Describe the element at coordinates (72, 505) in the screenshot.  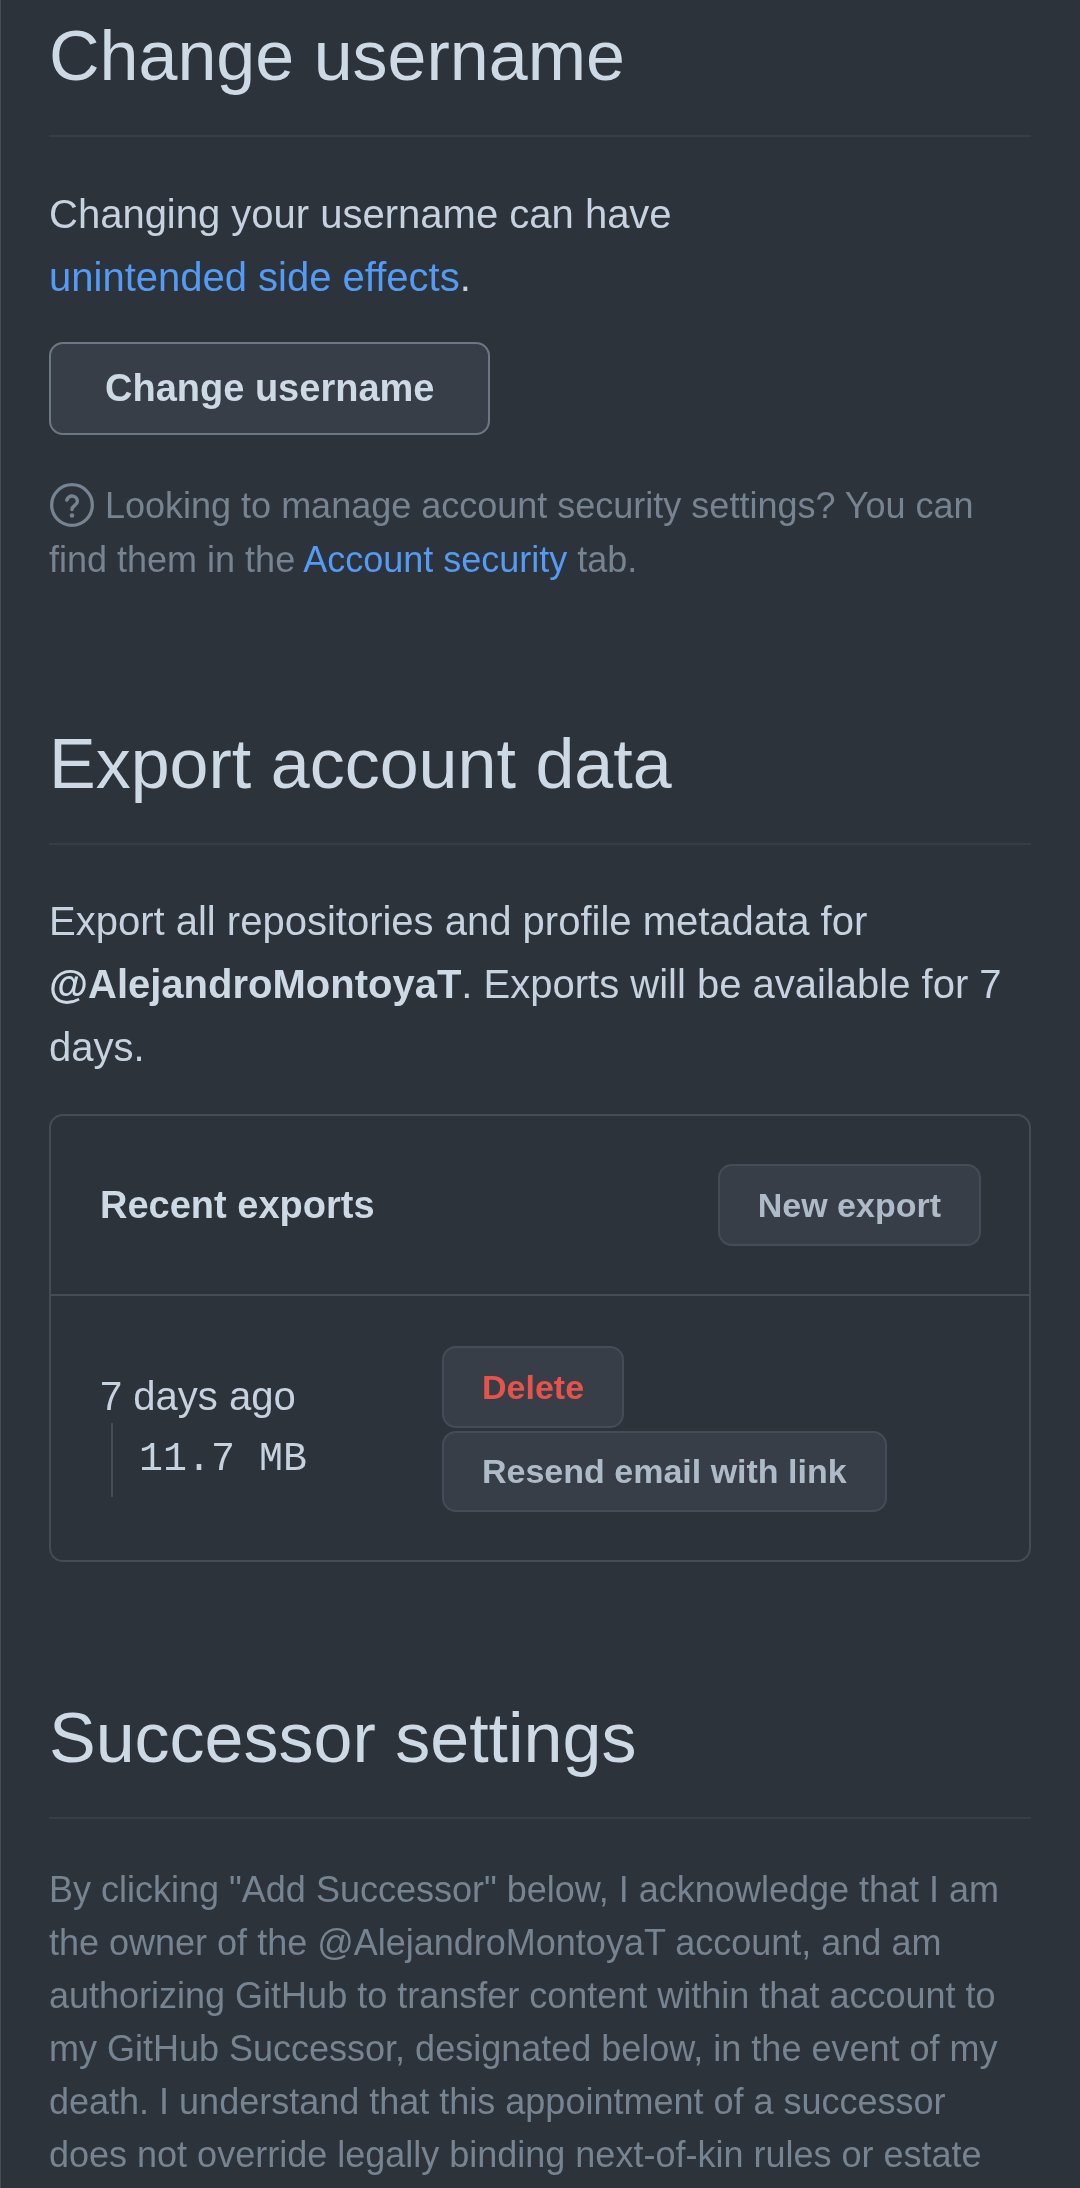
I see `help-icon` at that location.